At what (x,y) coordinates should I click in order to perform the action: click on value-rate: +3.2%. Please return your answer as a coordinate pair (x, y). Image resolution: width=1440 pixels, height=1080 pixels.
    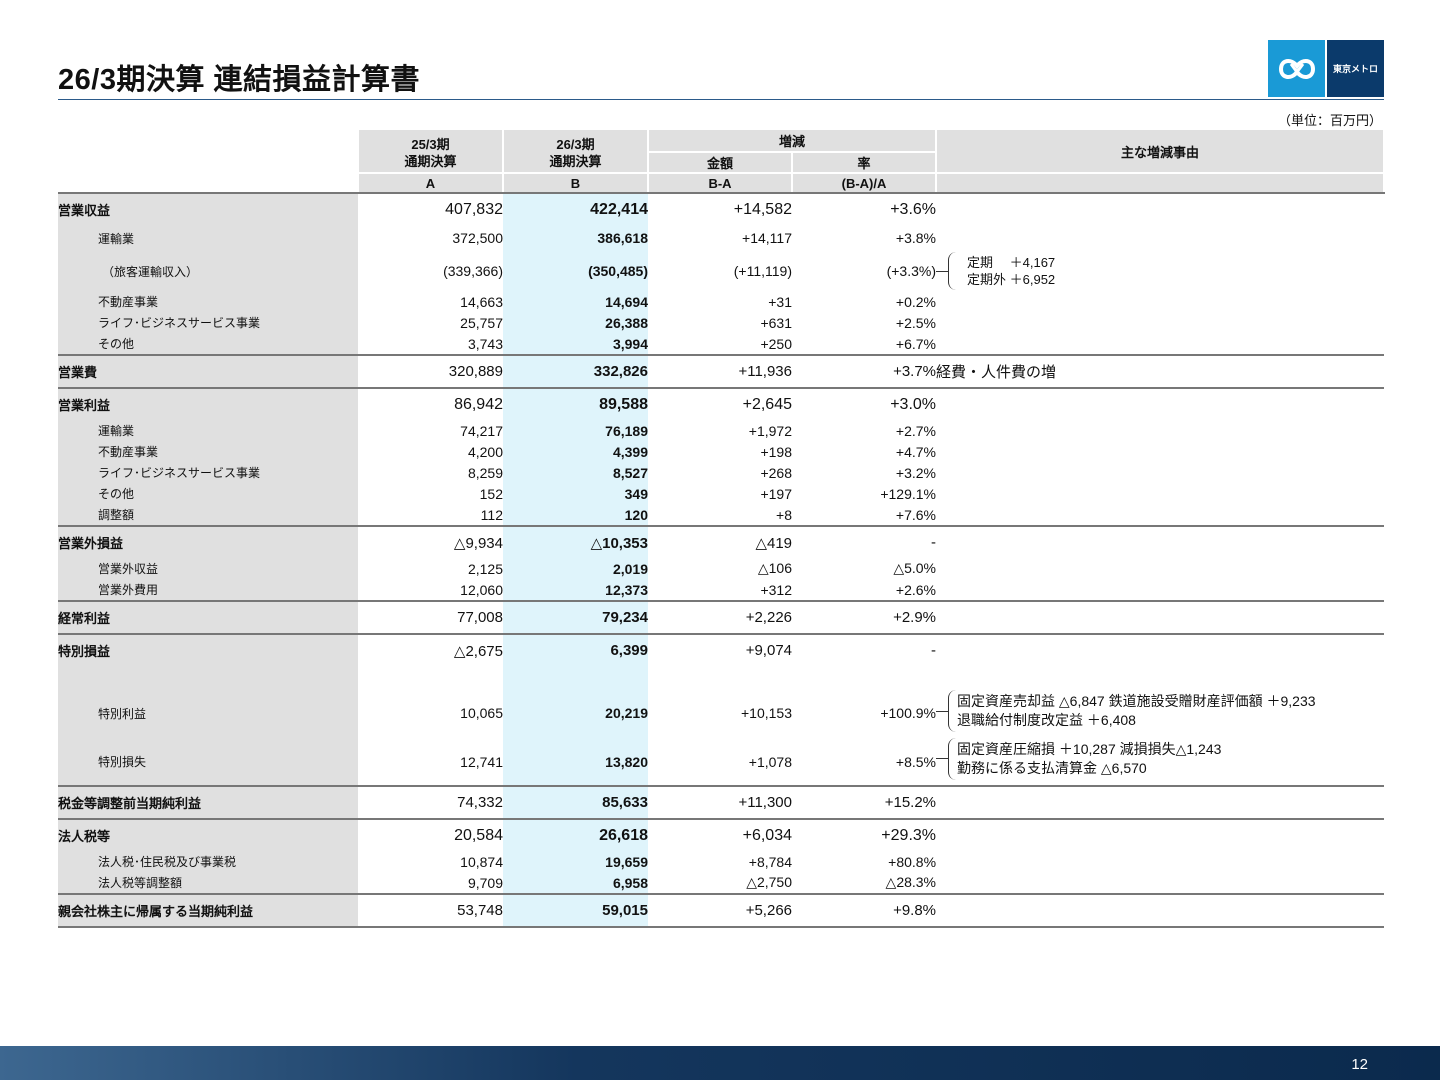
    Looking at the image, I should click on (916, 472).